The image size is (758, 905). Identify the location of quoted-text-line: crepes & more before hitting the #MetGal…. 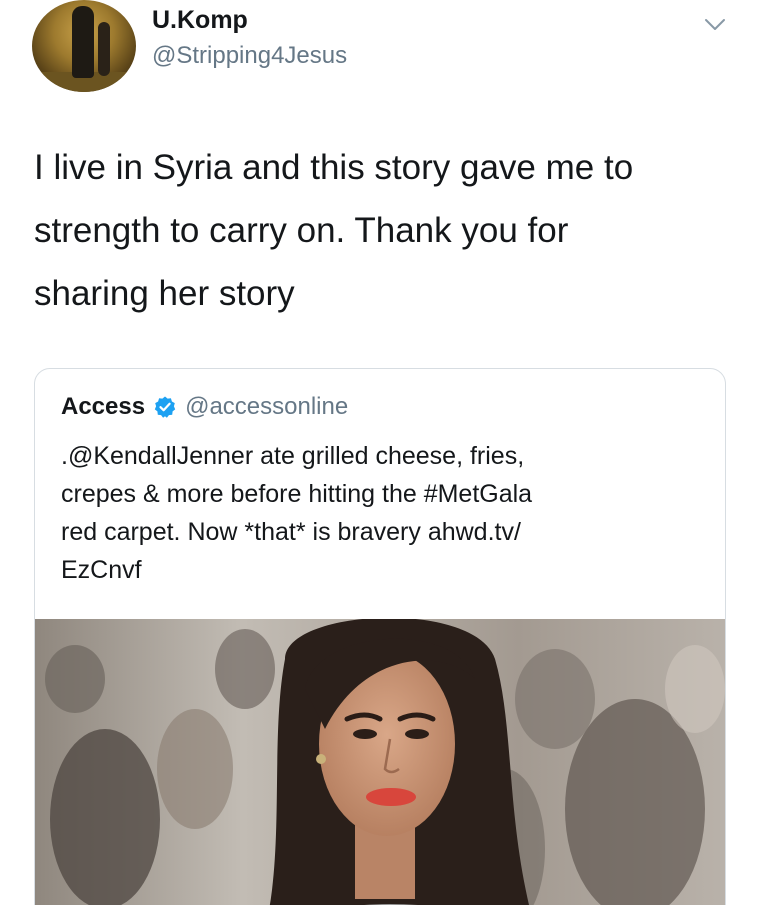
(297, 494).